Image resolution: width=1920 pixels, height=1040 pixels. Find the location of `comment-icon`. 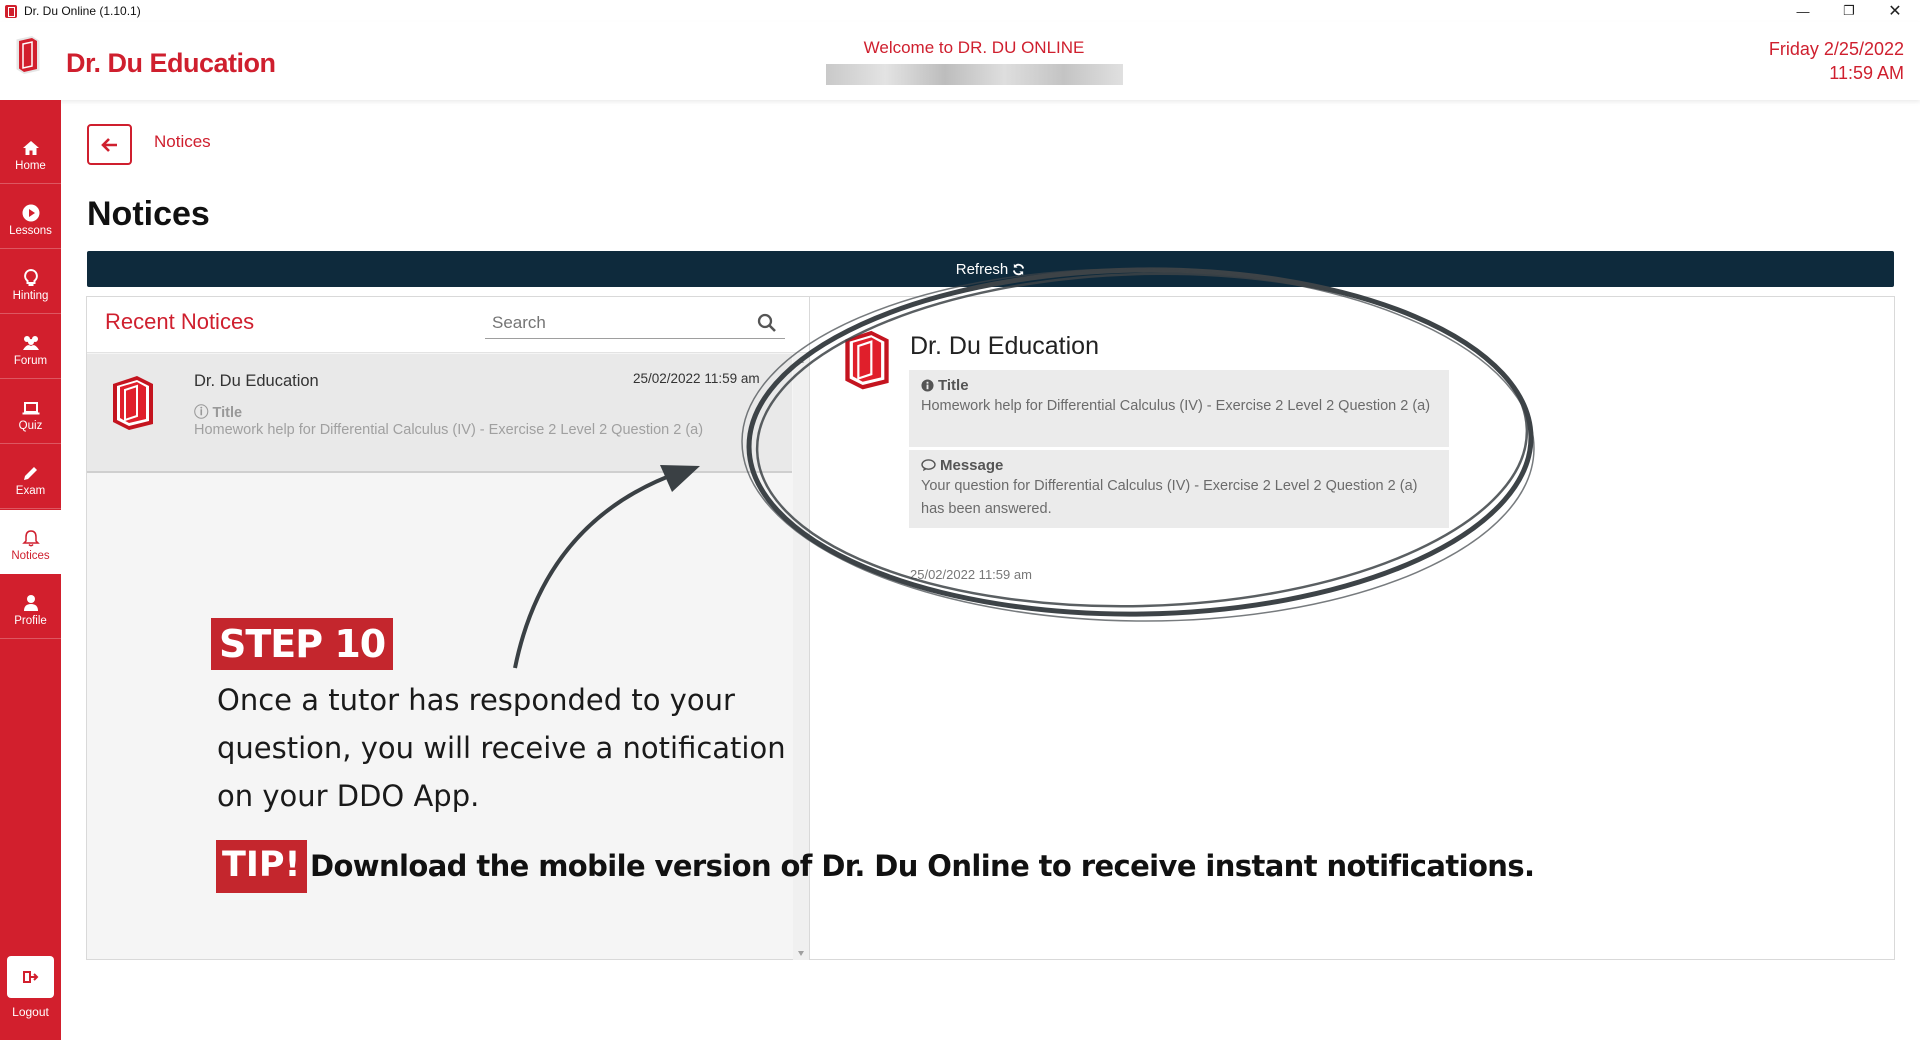

comment-icon is located at coordinates (928, 465).